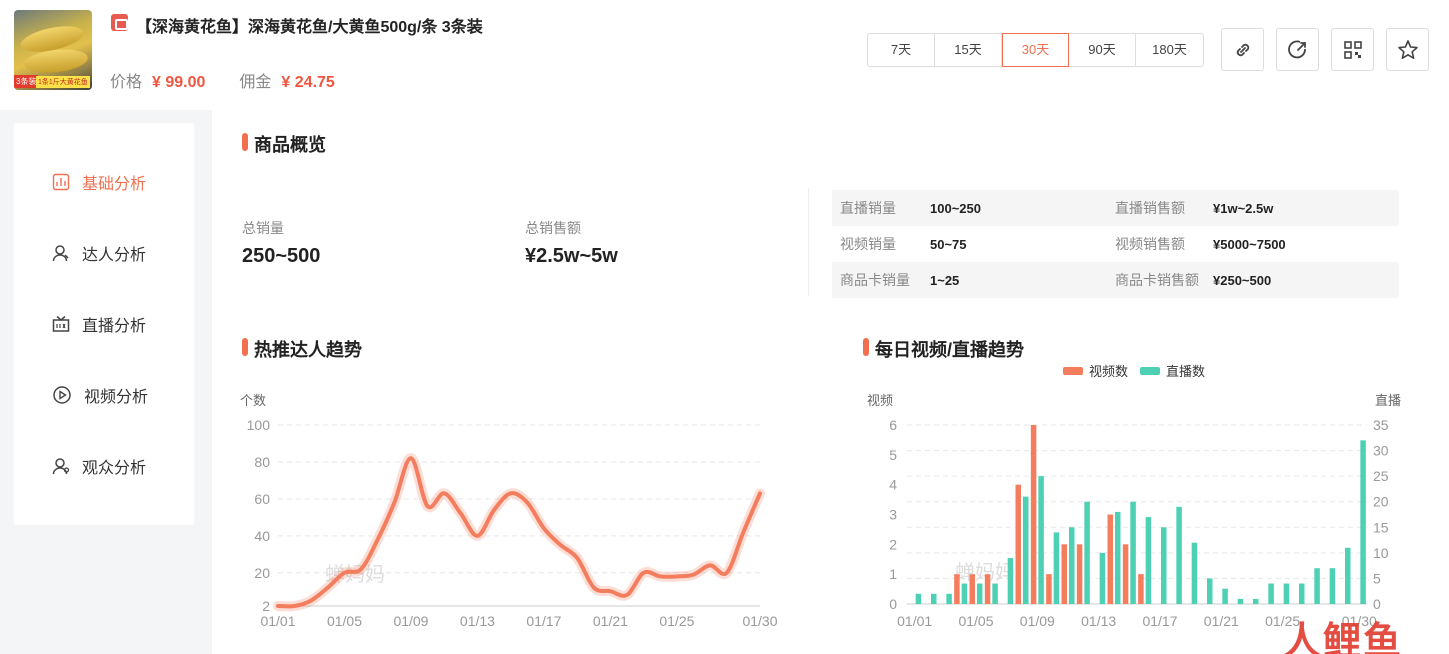  I want to click on table-row: 视频销量 50~75 视频销售额 ¥5000~7500, so click(1115, 244).